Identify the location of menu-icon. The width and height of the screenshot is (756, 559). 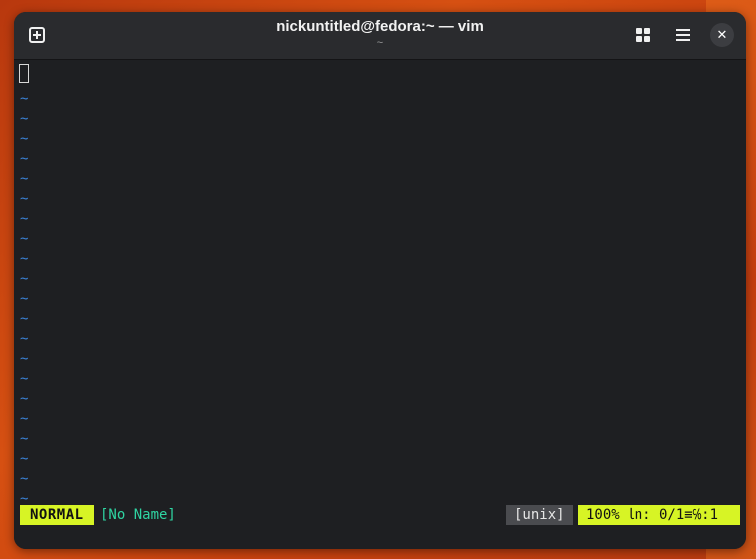
(683, 35).